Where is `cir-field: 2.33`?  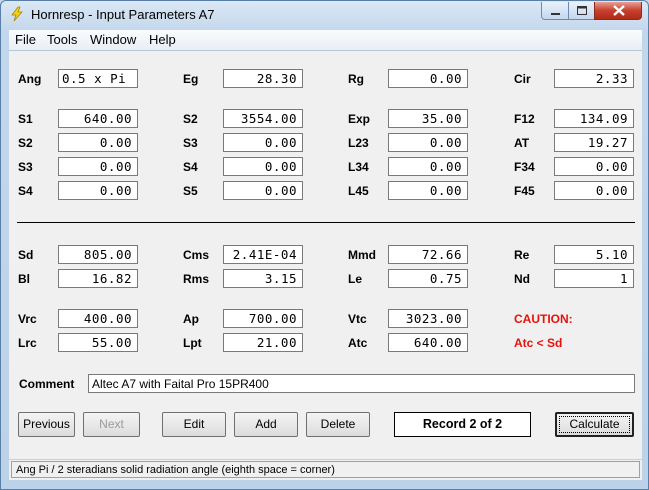 cir-field: 2.33 is located at coordinates (594, 78).